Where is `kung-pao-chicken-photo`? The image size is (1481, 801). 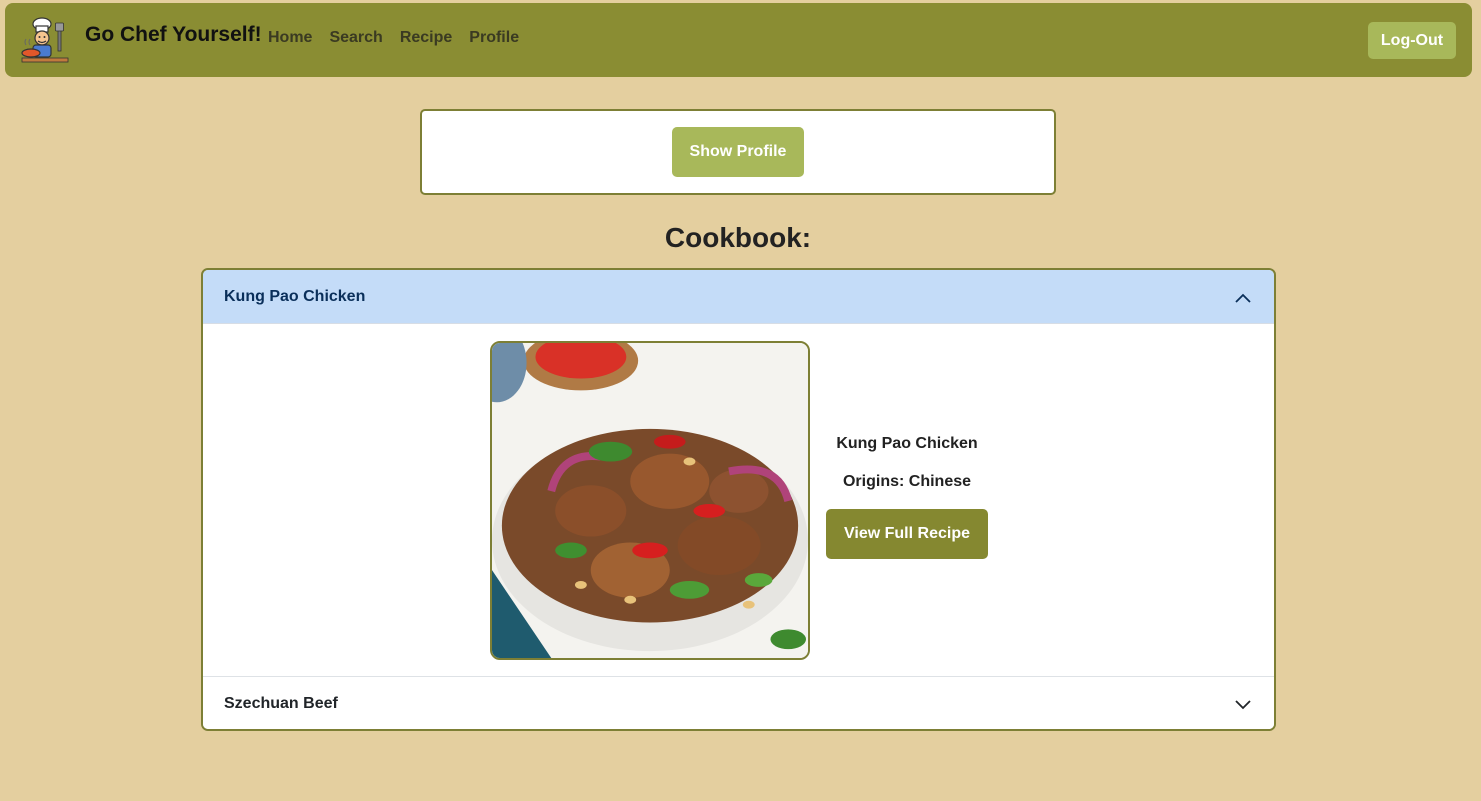
kung-pao-chicken-photo is located at coordinates (650, 500).